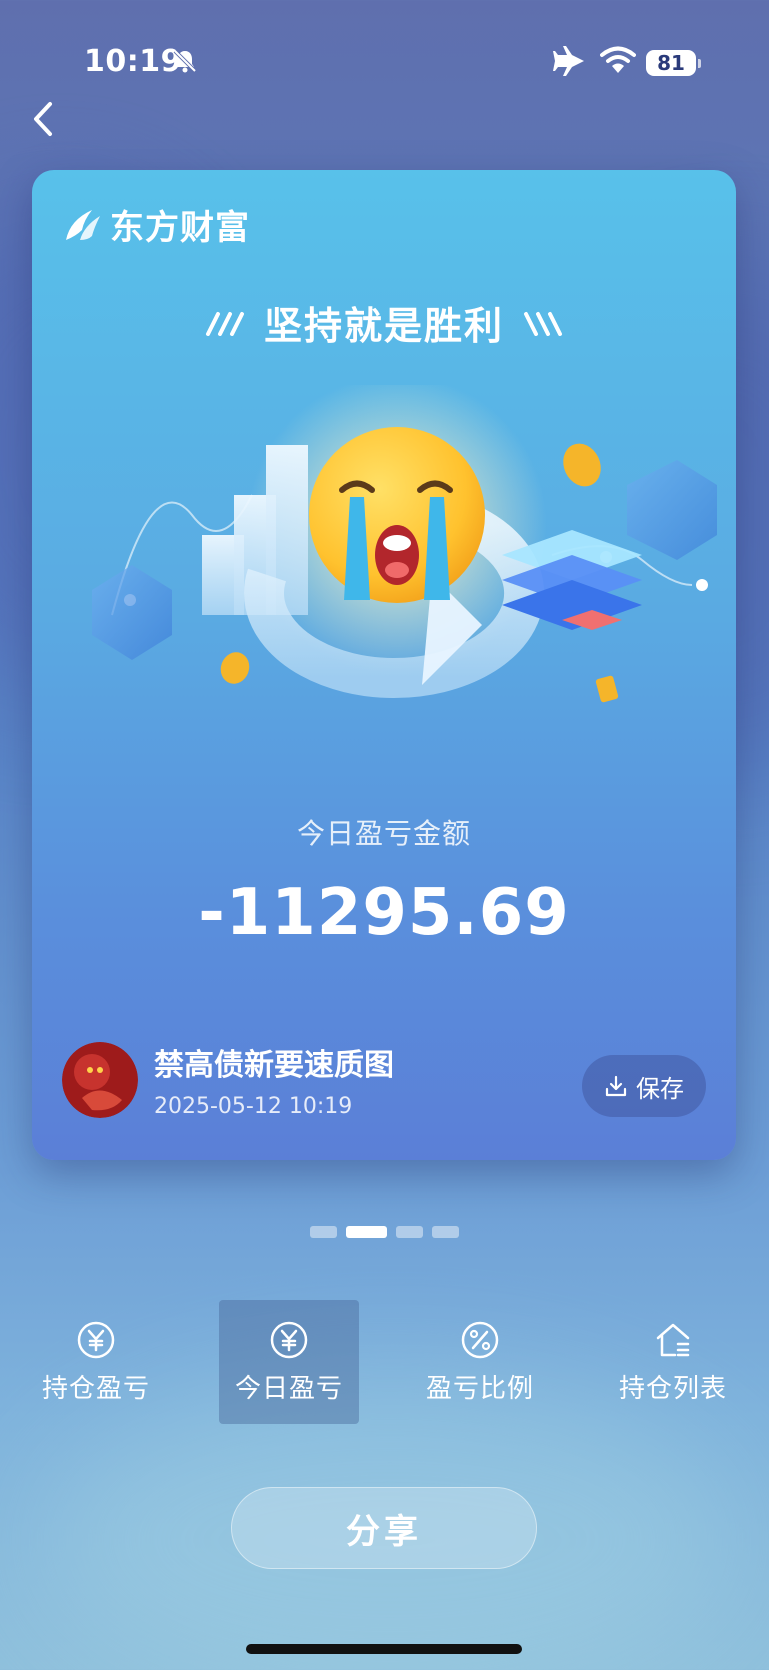 This screenshot has width=769, height=1670. Describe the element at coordinates (673, 63) in the screenshot. I see `battery-indicator: 81` at that location.